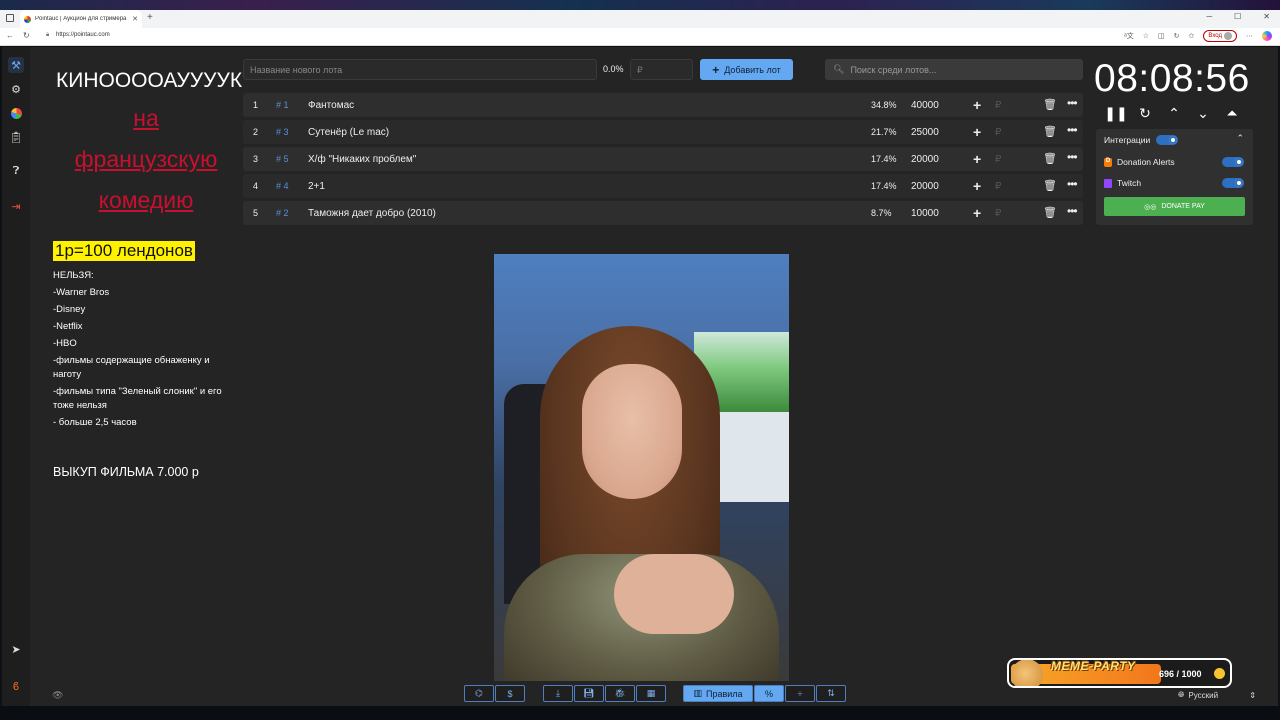 This screenshot has height=720, width=1280. Describe the element at coordinates (800, 693) in the screenshot. I see `divide-icon: ÷` at that location.